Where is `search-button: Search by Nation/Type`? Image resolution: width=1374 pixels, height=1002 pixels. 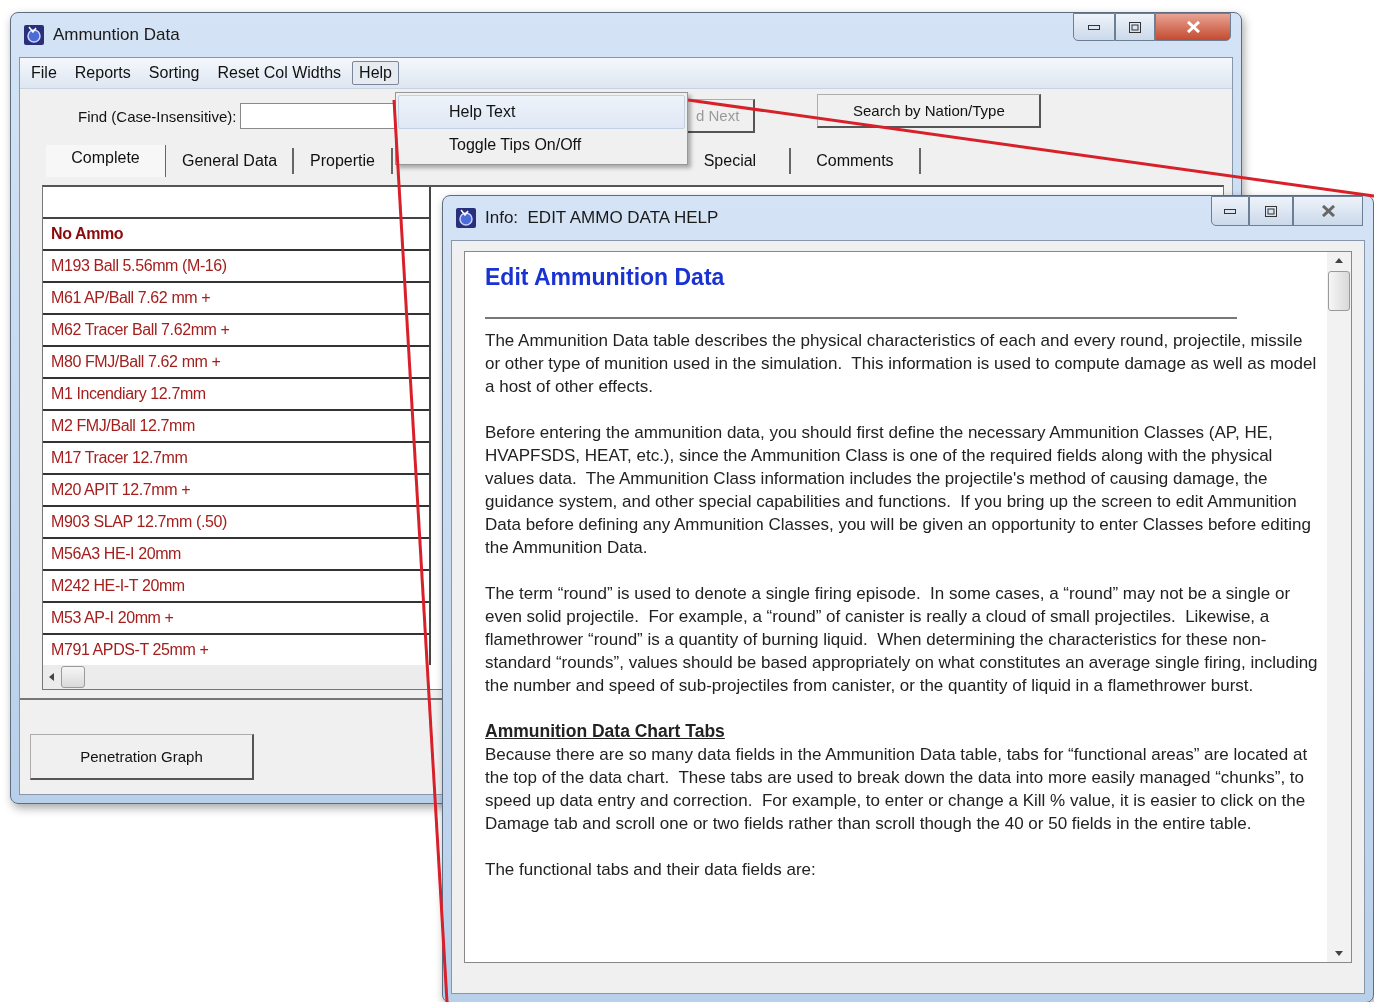
search-button: Search by Nation/Type is located at coordinates (929, 111).